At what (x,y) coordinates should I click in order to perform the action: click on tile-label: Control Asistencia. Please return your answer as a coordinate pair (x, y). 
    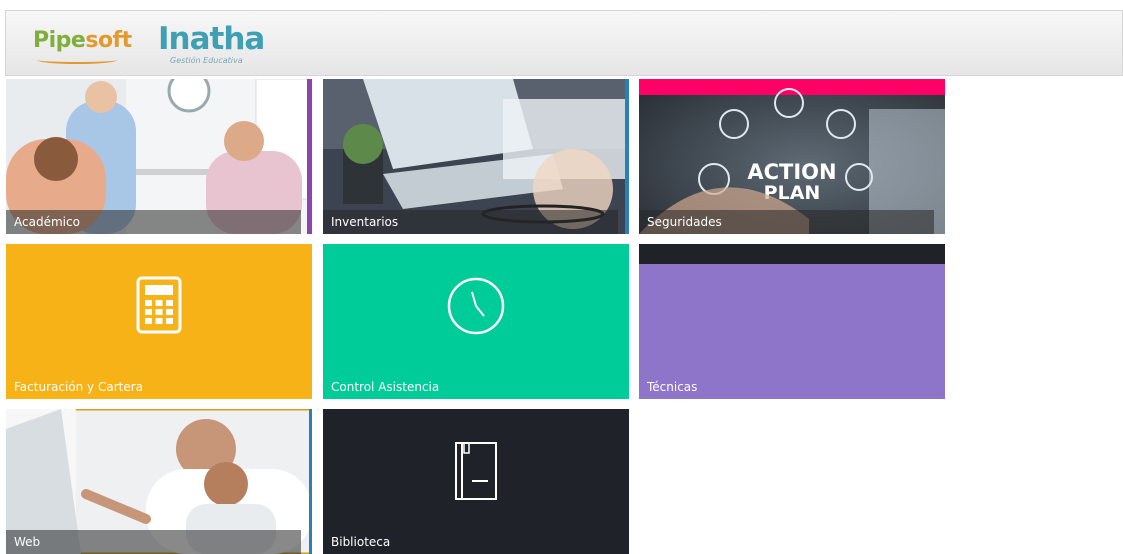
    Looking at the image, I should click on (385, 387).